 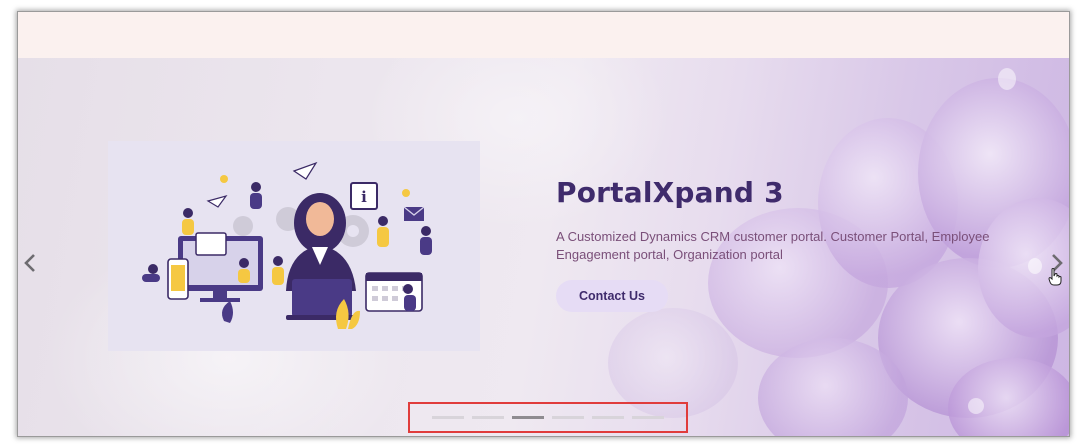 I want to click on info-icon: i, so click(x=364, y=197).